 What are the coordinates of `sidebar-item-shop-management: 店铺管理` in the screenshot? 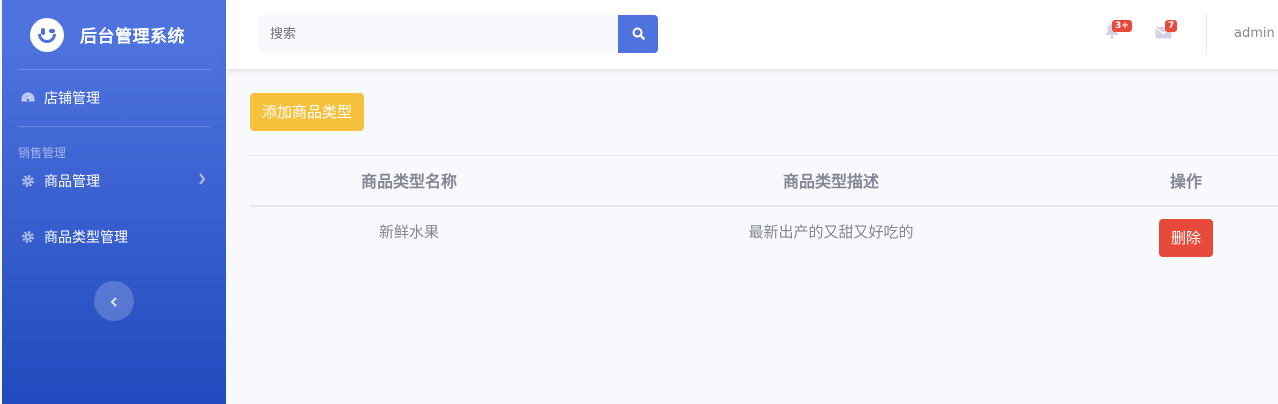 It's located at (114, 98).